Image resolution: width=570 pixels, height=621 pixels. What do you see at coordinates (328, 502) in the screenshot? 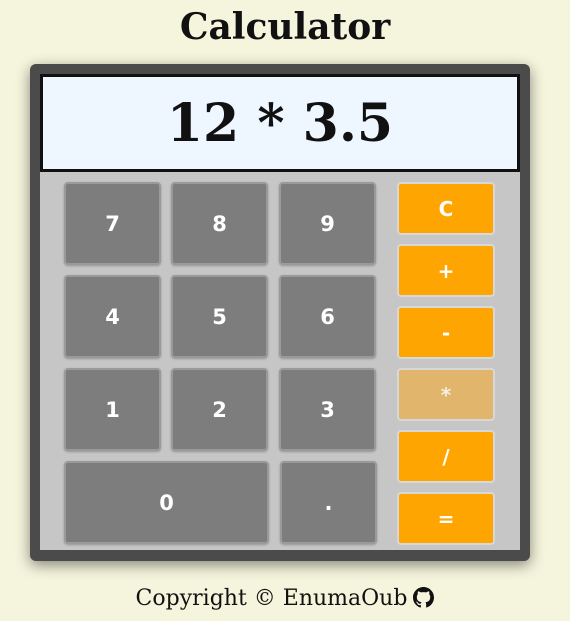
I see `key-decimal: .` at bounding box center [328, 502].